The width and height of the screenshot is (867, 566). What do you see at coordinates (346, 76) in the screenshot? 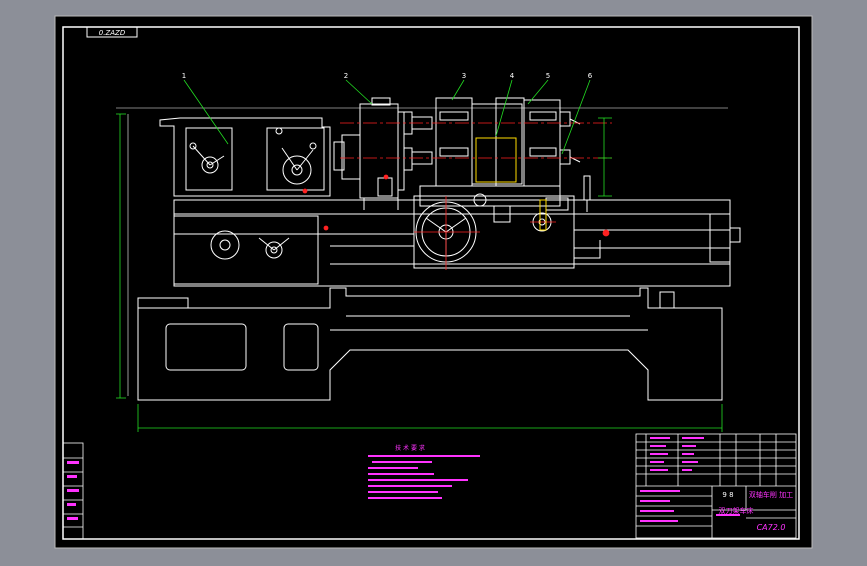
I see `leader-number-2: 2` at bounding box center [346, 76].